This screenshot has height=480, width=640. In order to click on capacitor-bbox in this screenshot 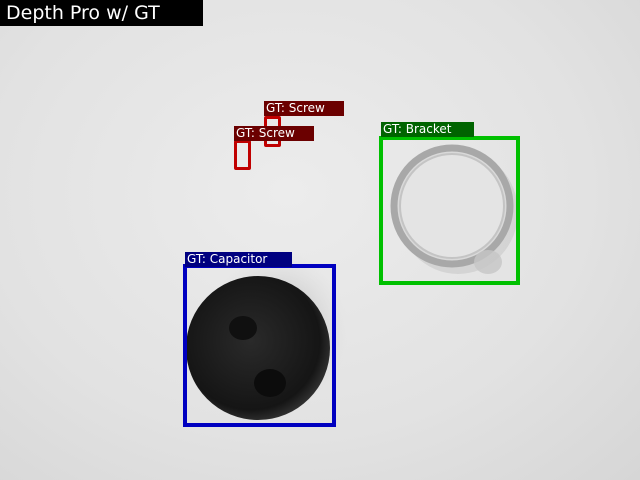, I will do `click(259, 345)`.